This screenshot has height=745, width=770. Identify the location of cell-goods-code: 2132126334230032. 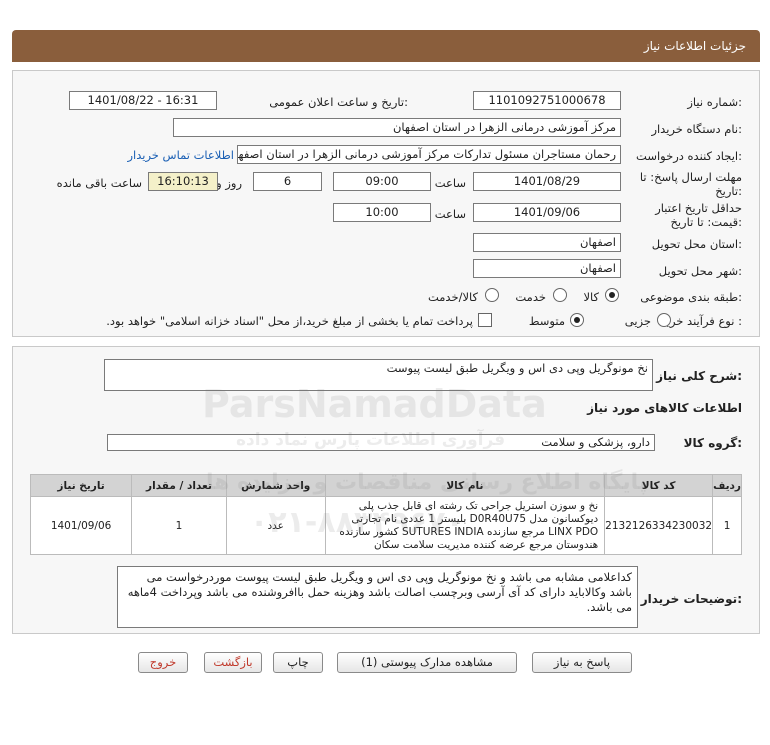
(659, 525).